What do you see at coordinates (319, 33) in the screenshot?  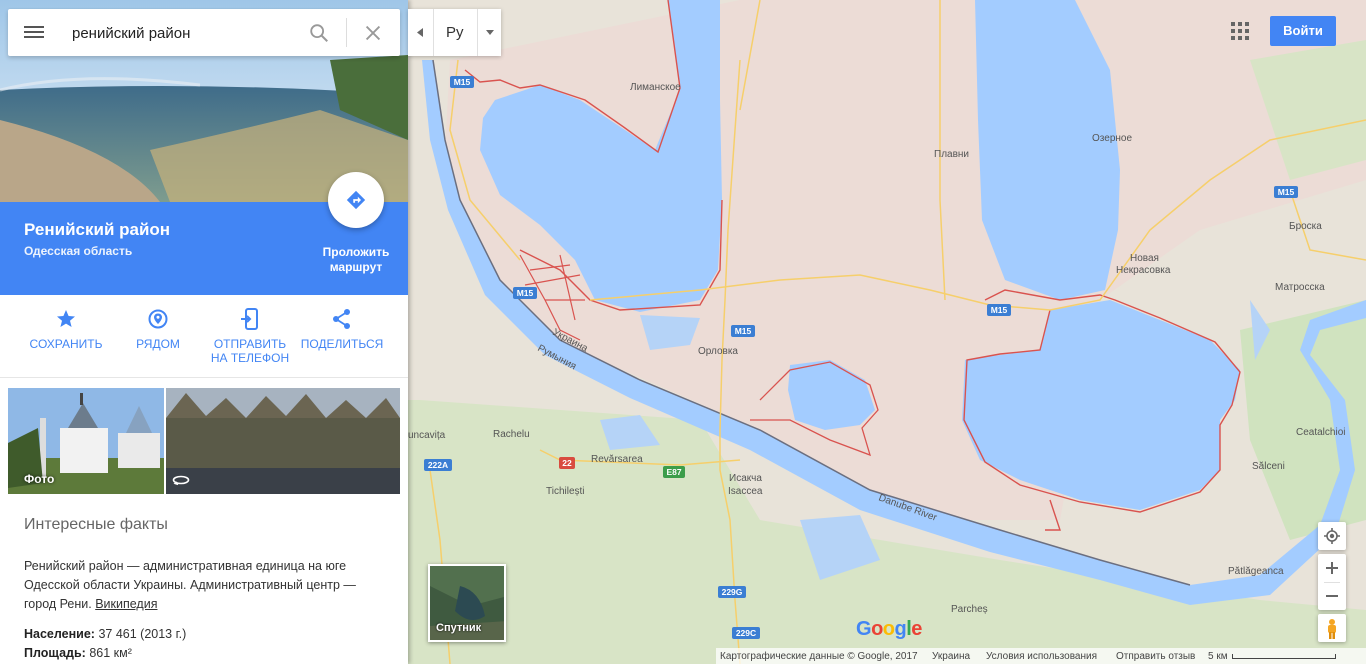 I see `search-icon` at bounding box center [319, 33].